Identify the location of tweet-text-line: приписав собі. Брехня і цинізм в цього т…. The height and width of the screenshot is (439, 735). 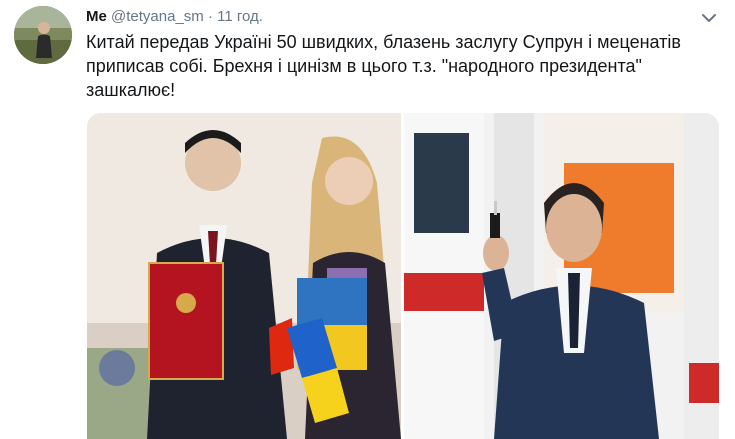
(364, 66).